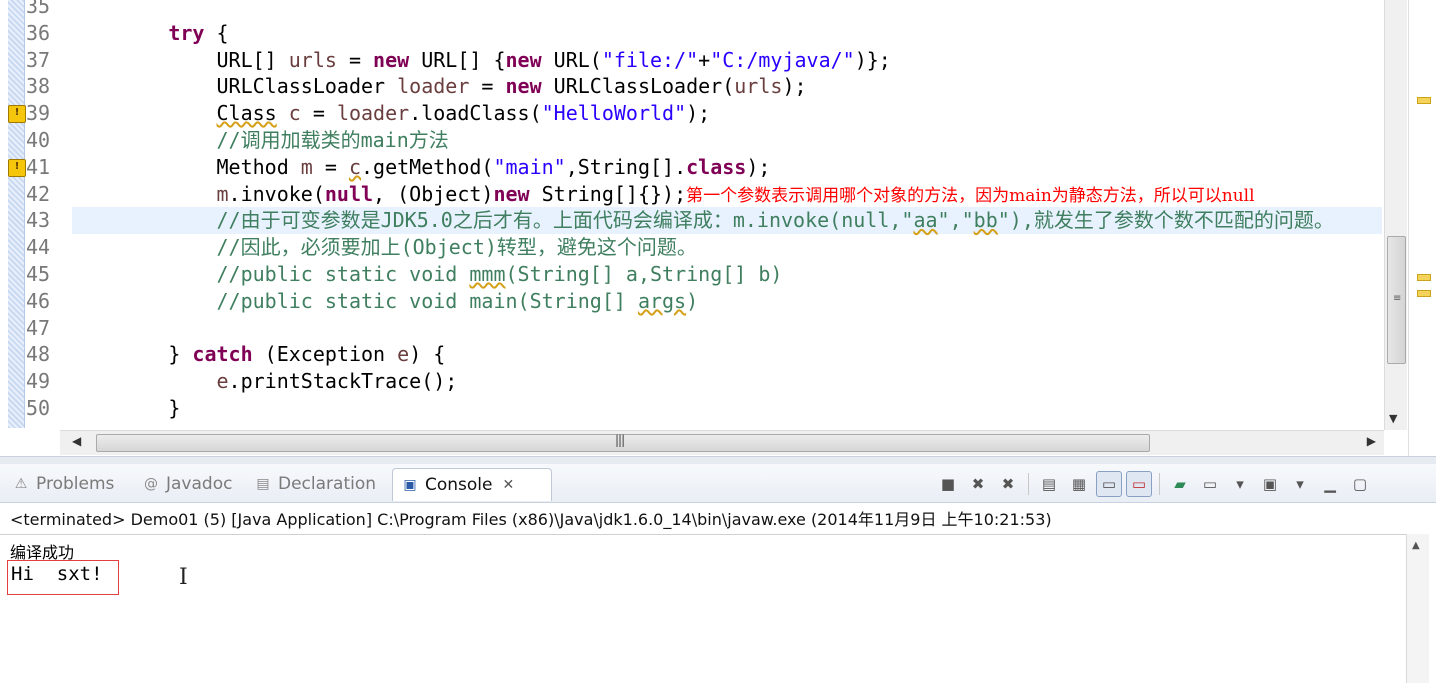 The height and width of the screenshot is (684, 1436). Describe the element at coordinates (1395, 215) in the screenshot. I see `editor-vertical-scrollbar: ≡ ▼` at that location.